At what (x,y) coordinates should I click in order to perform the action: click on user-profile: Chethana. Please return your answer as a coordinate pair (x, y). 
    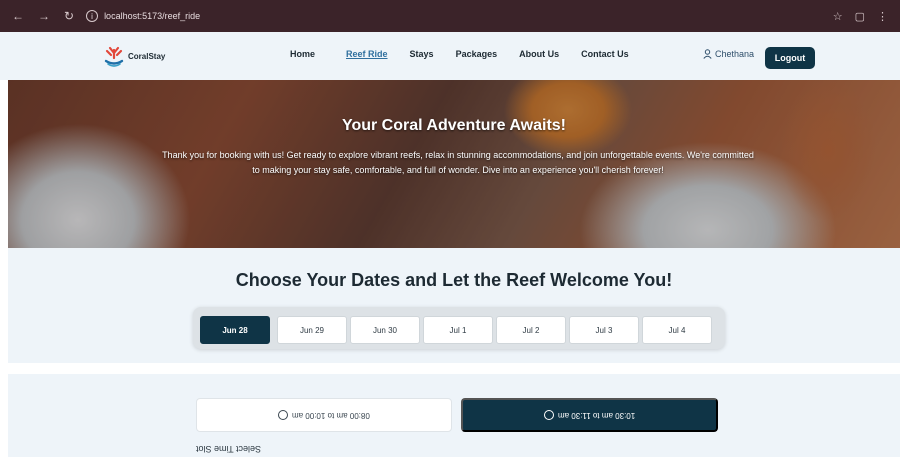
    Looking at the image, I should click on (728, 54).